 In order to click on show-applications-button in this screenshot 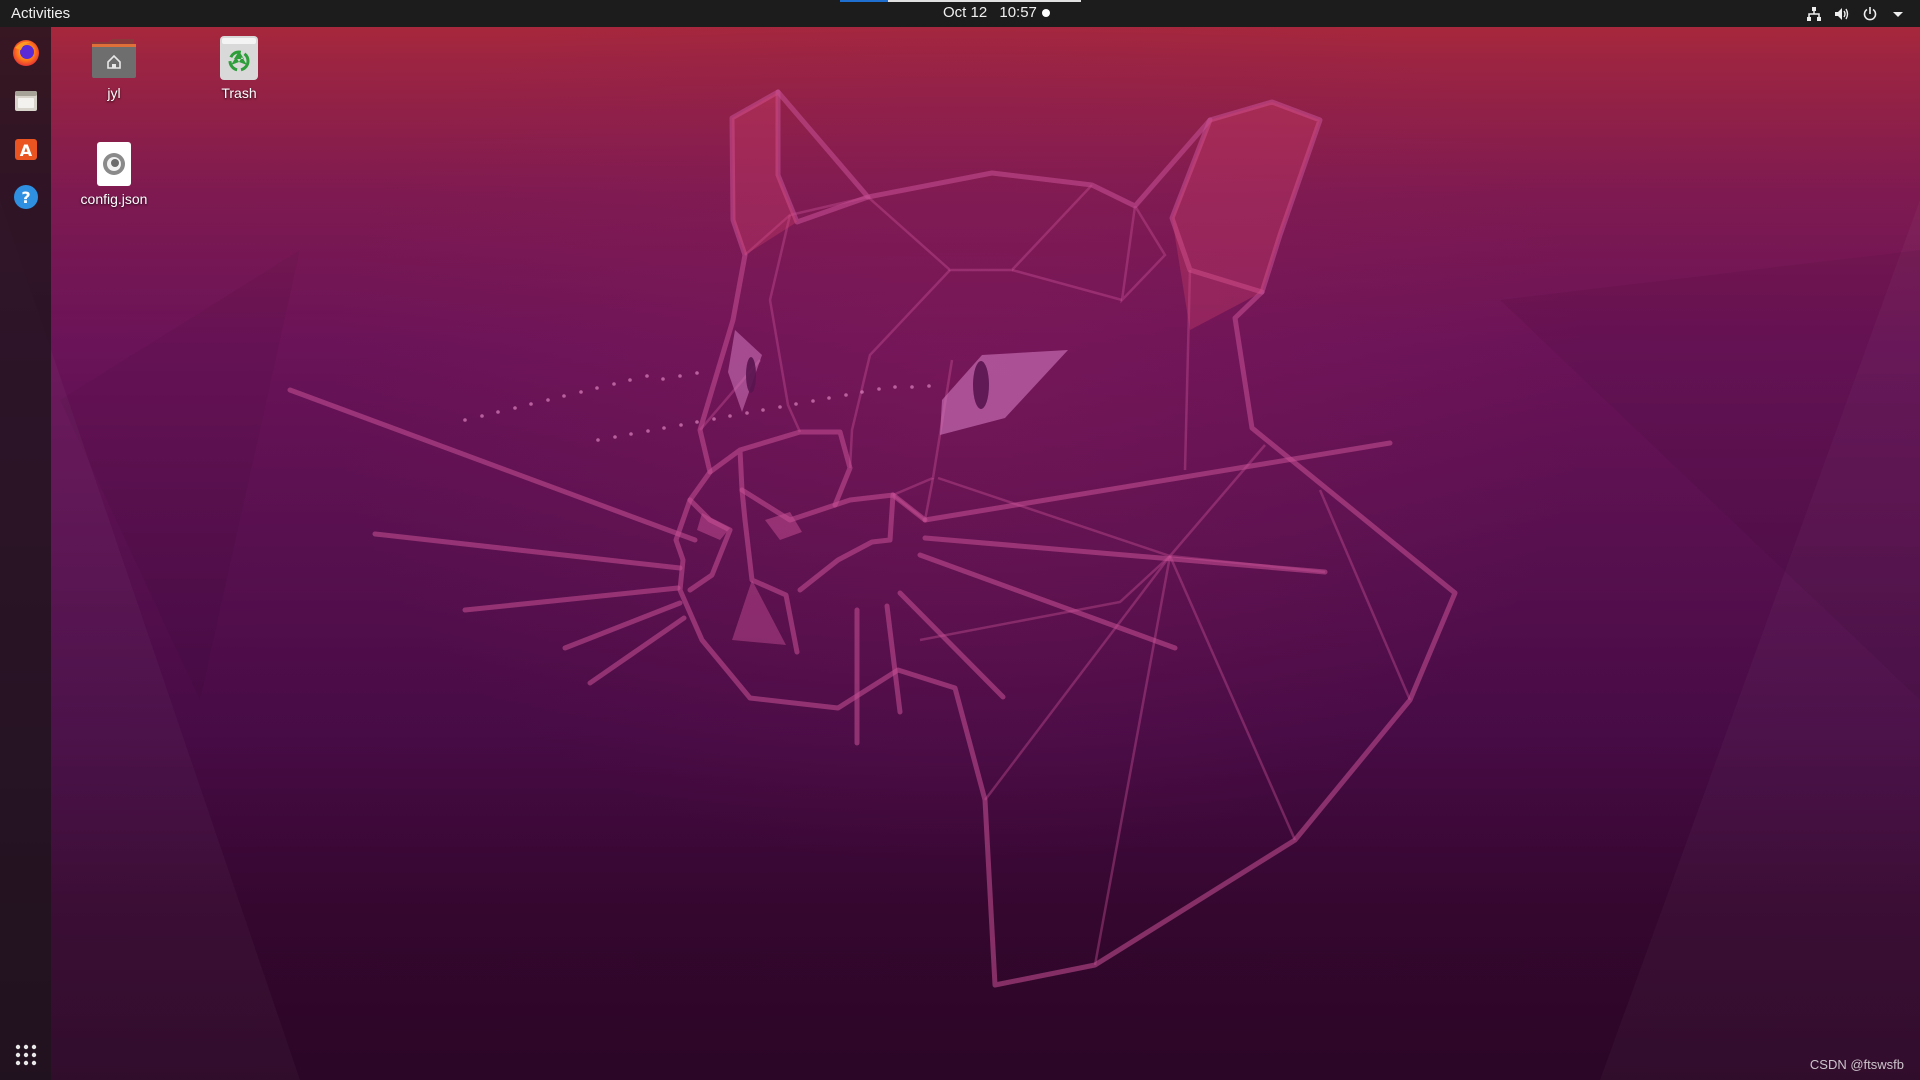, I will do `click(26, 1055)`.